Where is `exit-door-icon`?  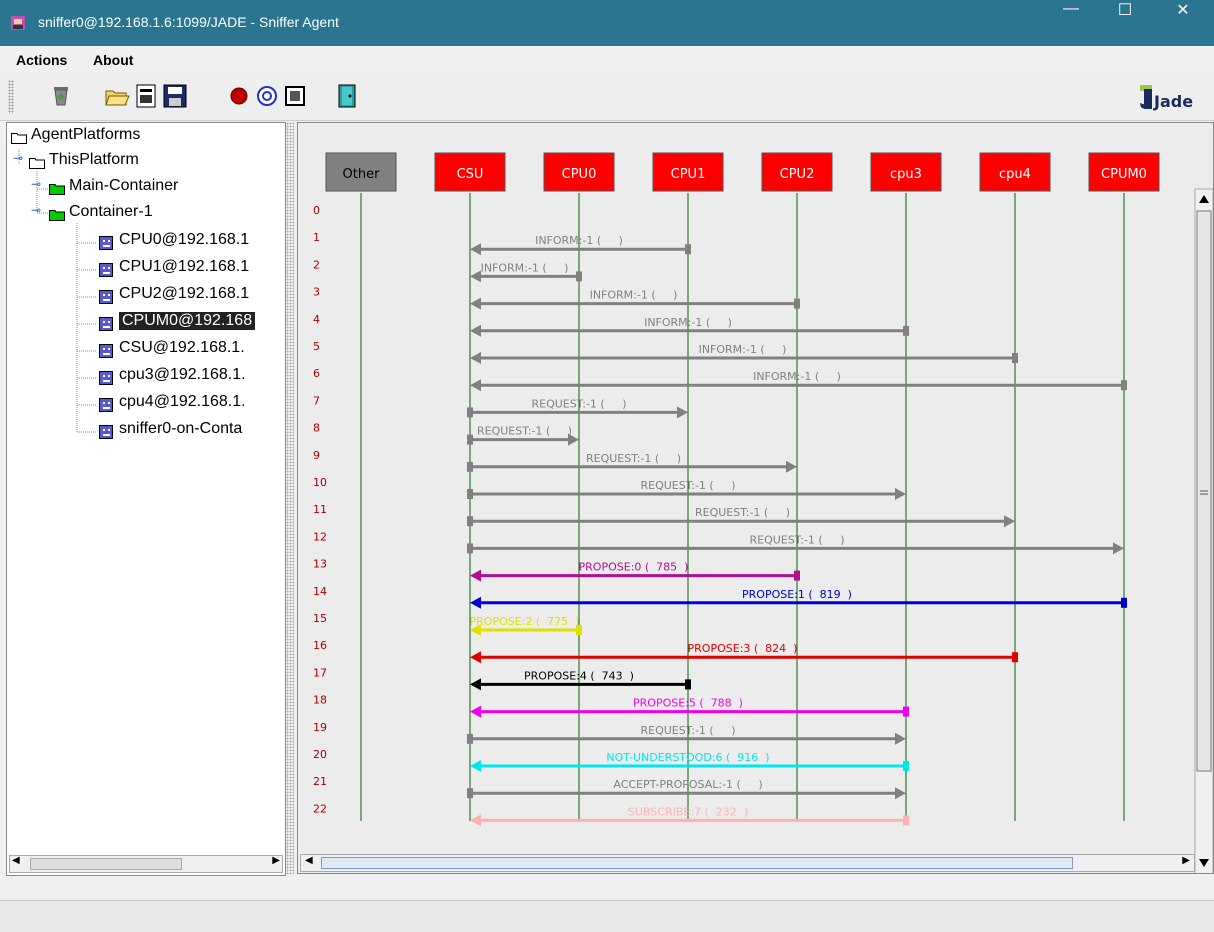 exit-door-icon is located at coordinates (347, 96).